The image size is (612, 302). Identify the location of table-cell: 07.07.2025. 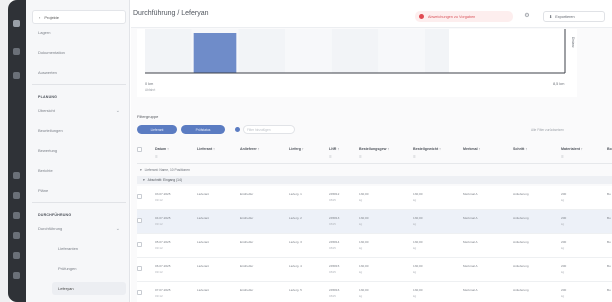
(163, 290).